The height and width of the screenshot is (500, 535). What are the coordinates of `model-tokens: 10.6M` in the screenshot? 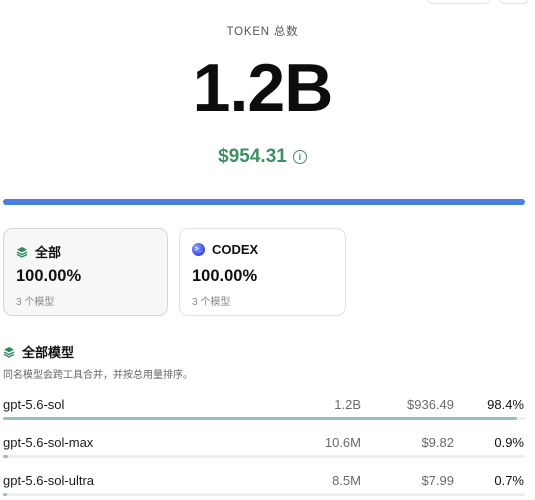 It's located at (342, 442).